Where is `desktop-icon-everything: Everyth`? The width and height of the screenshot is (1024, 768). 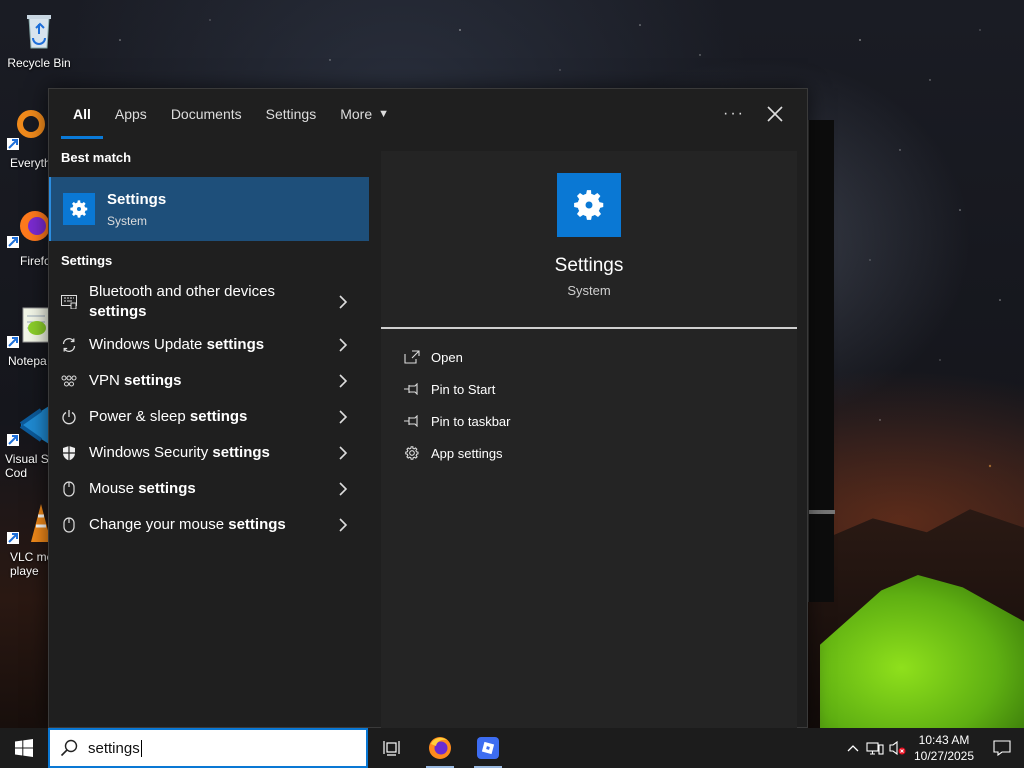
desktop-icon-everything: Everyth is located at coordinates (27, 139).